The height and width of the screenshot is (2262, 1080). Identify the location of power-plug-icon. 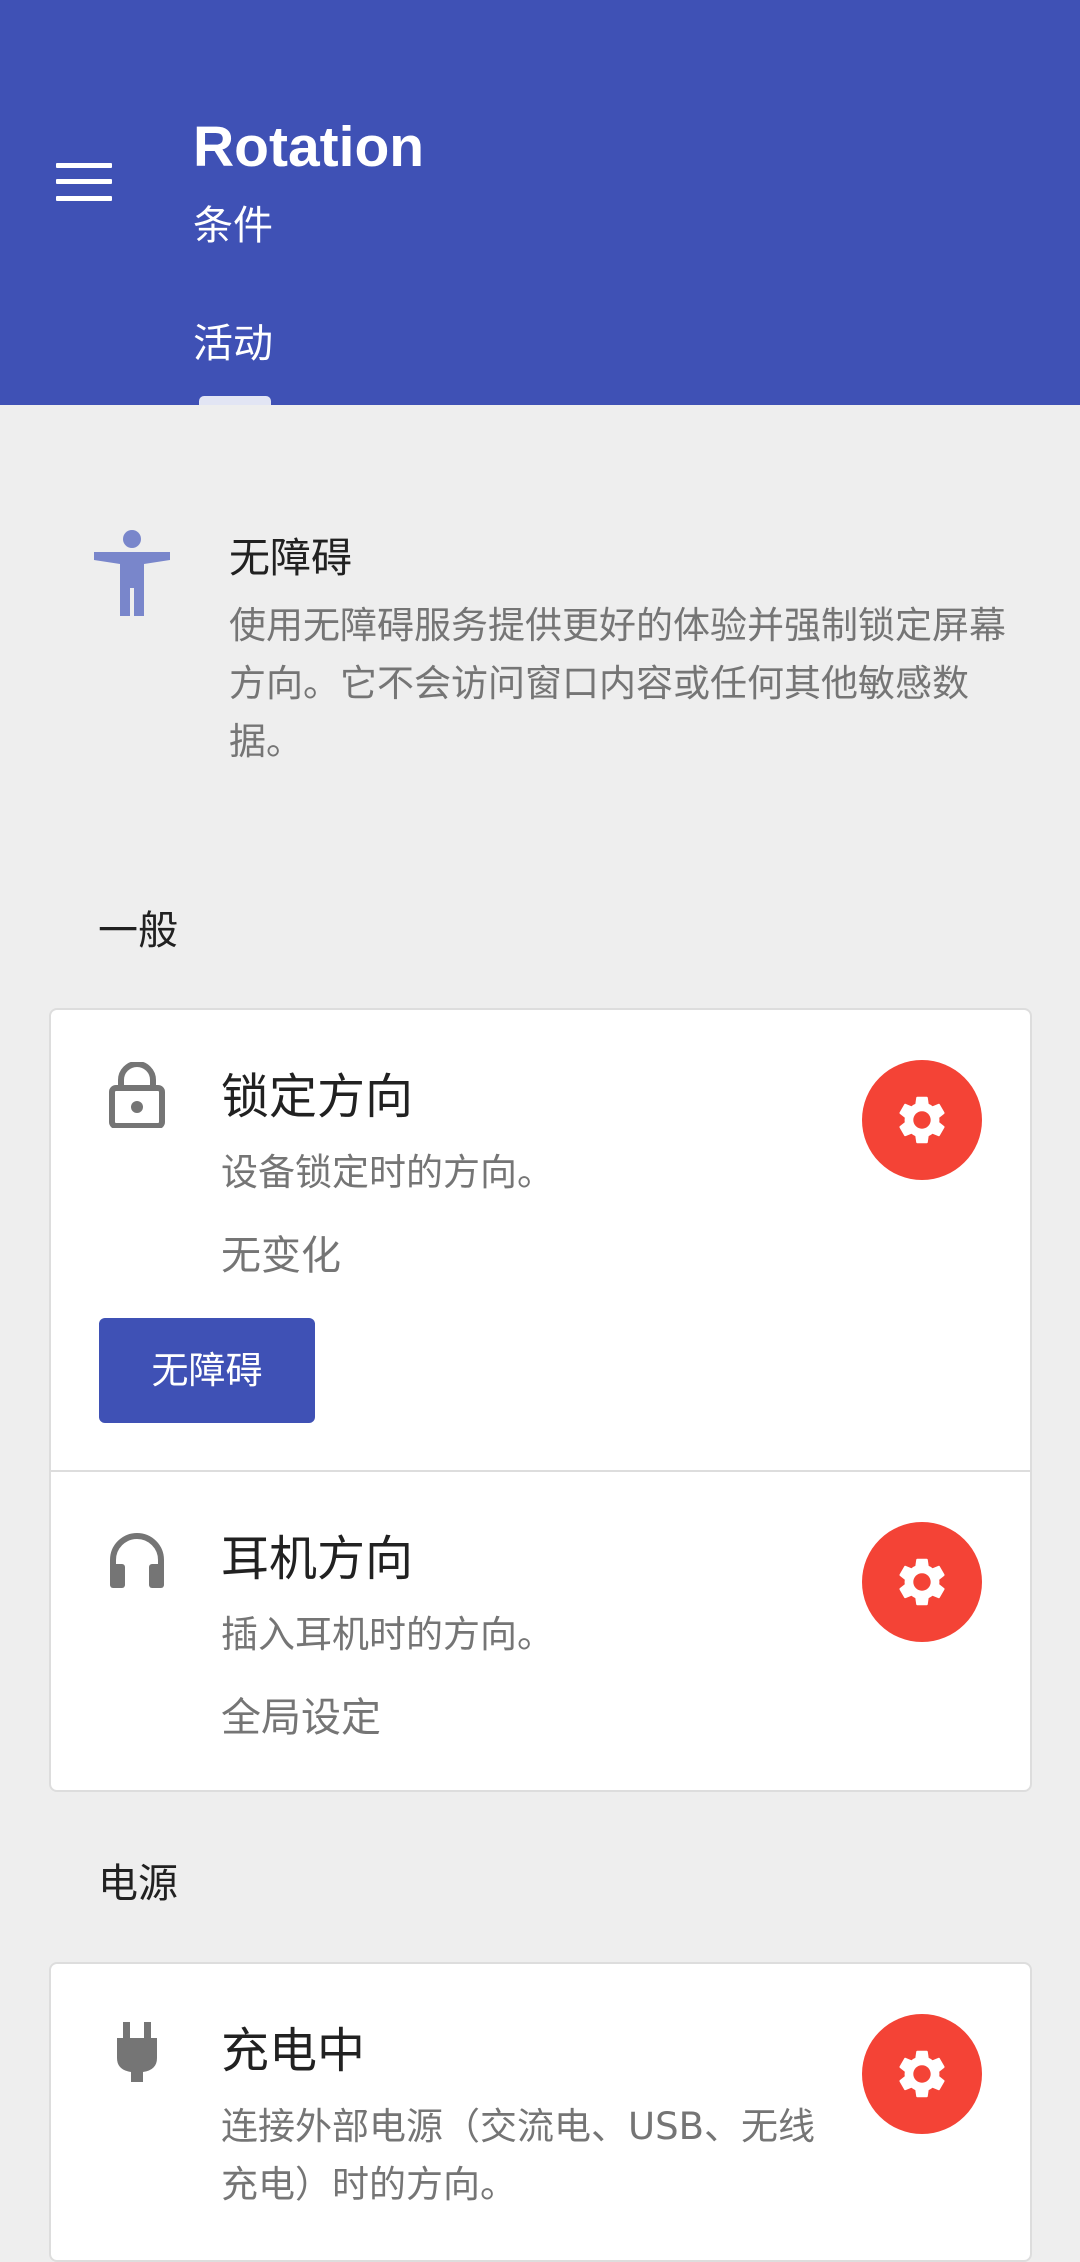
(137, 2055).